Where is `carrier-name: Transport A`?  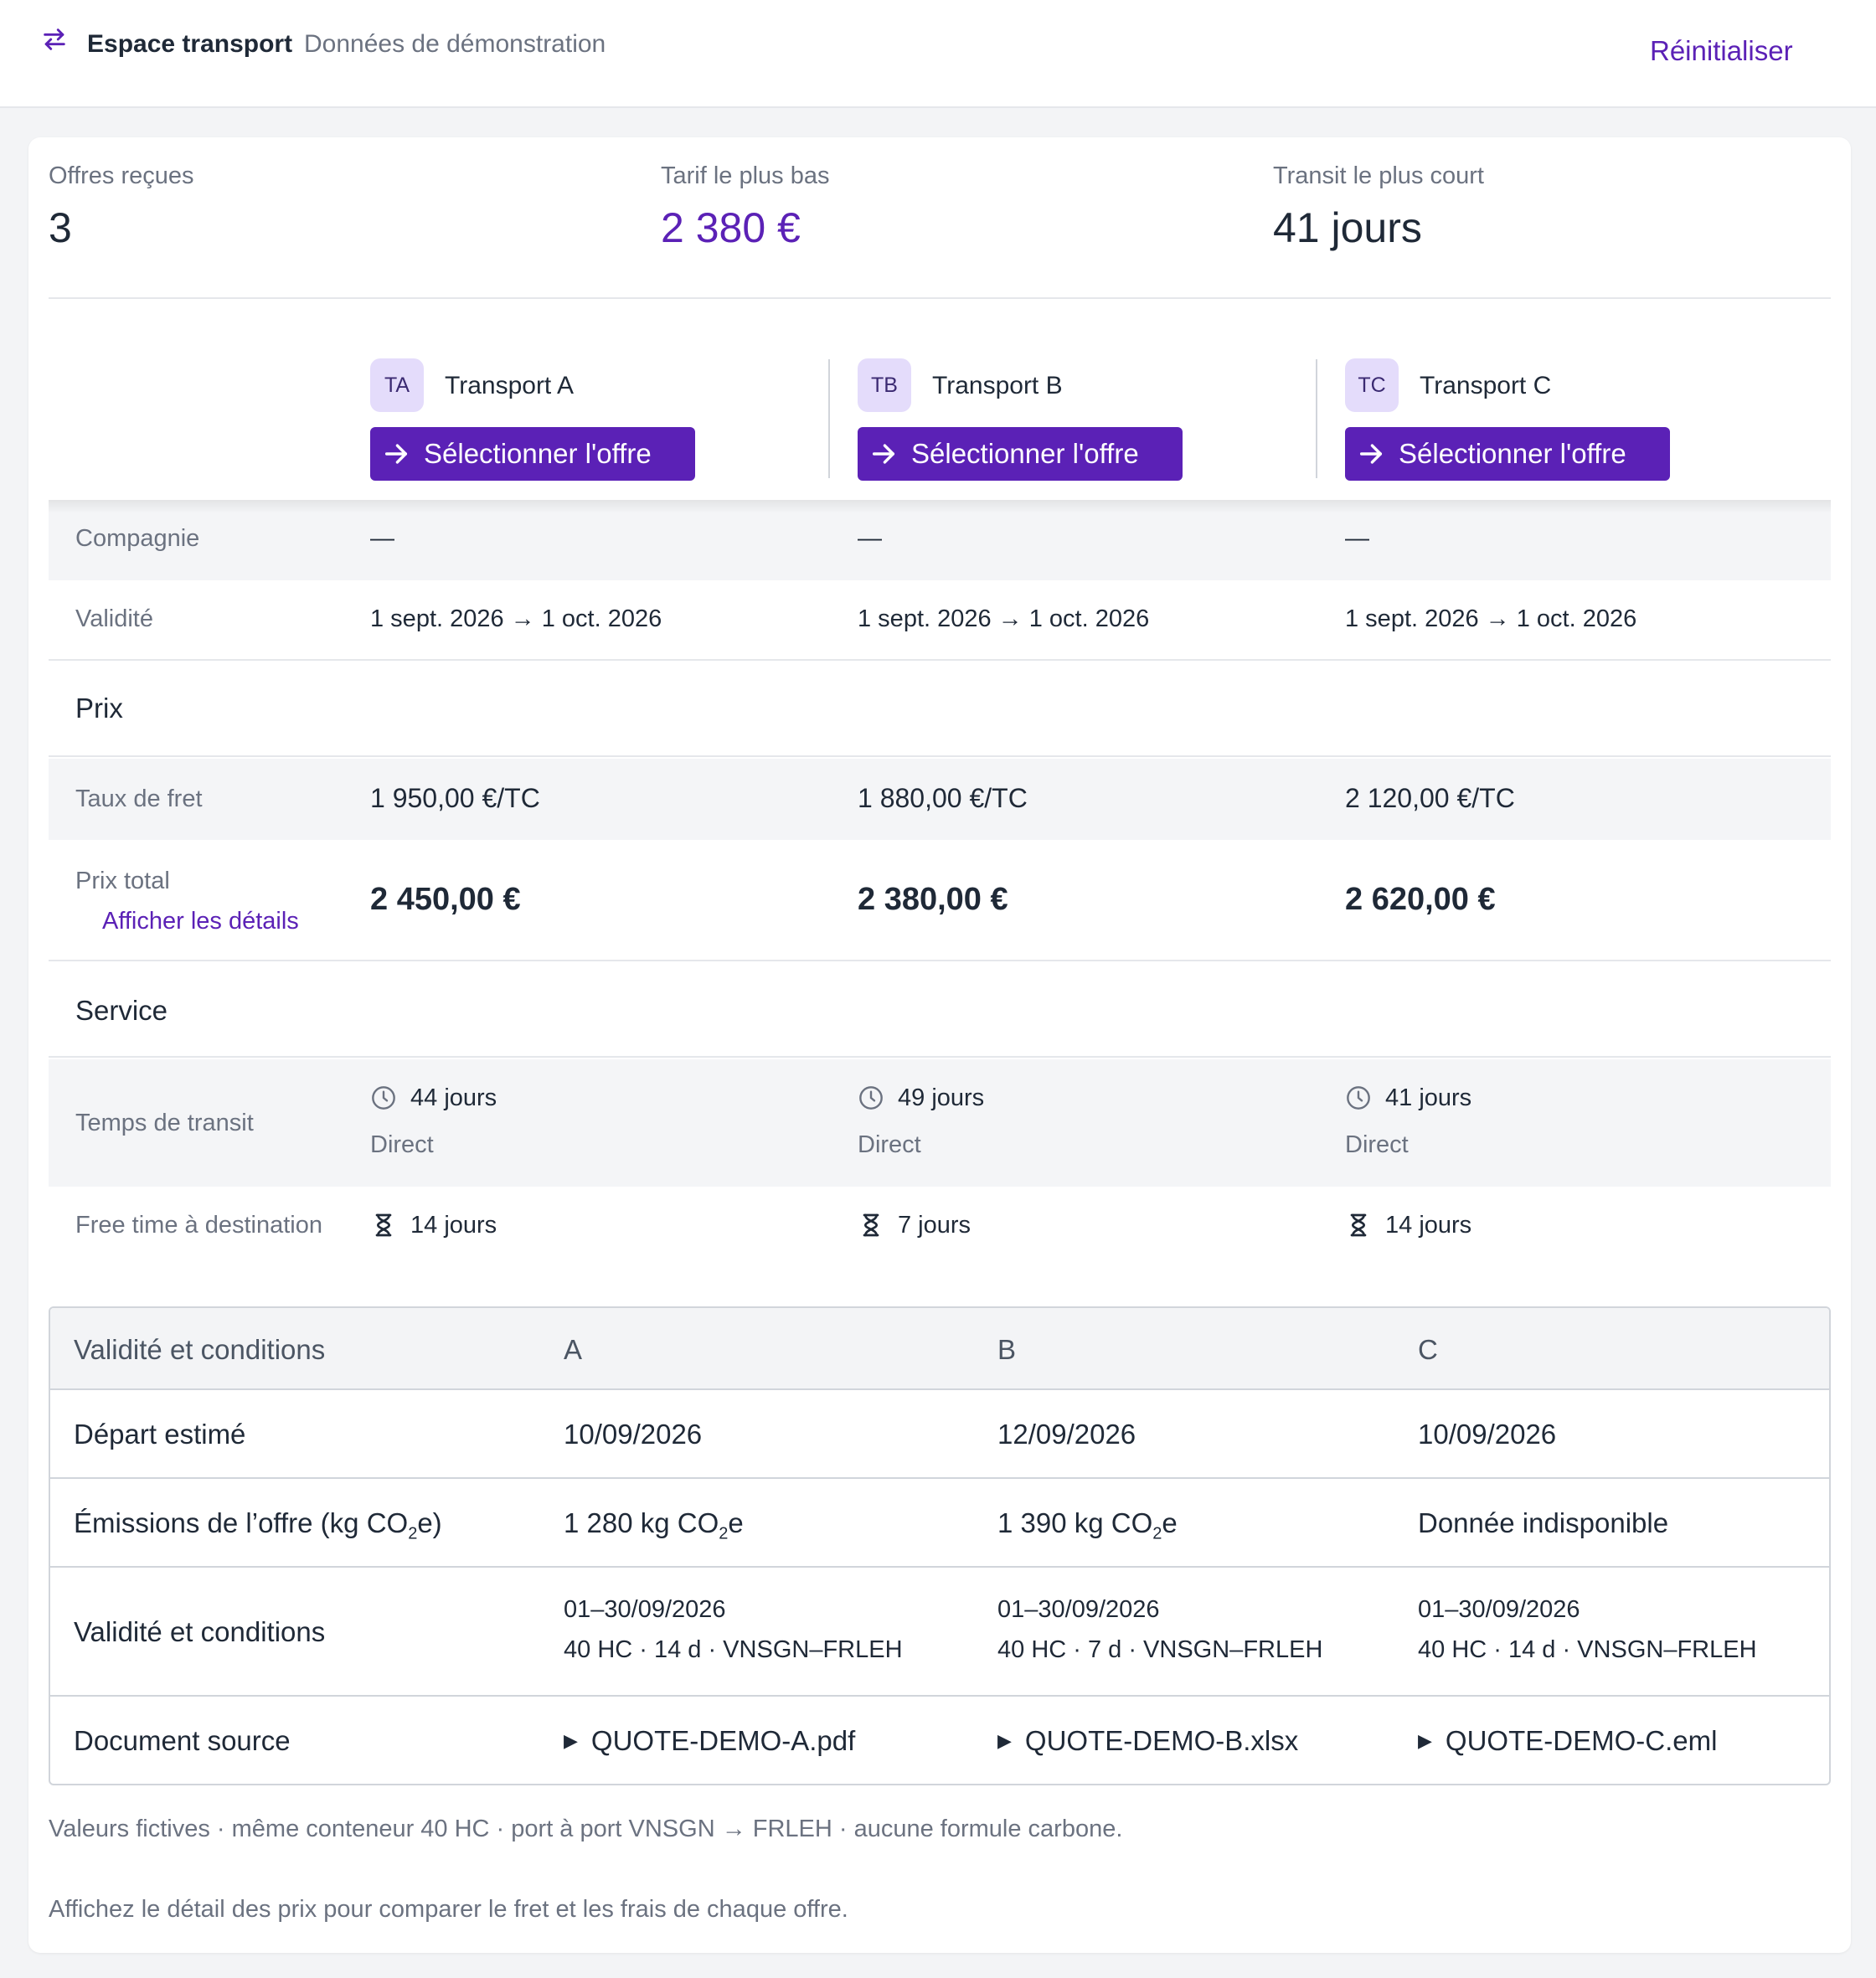 carrier-name: Transport A is located at coordinates (509, 385).